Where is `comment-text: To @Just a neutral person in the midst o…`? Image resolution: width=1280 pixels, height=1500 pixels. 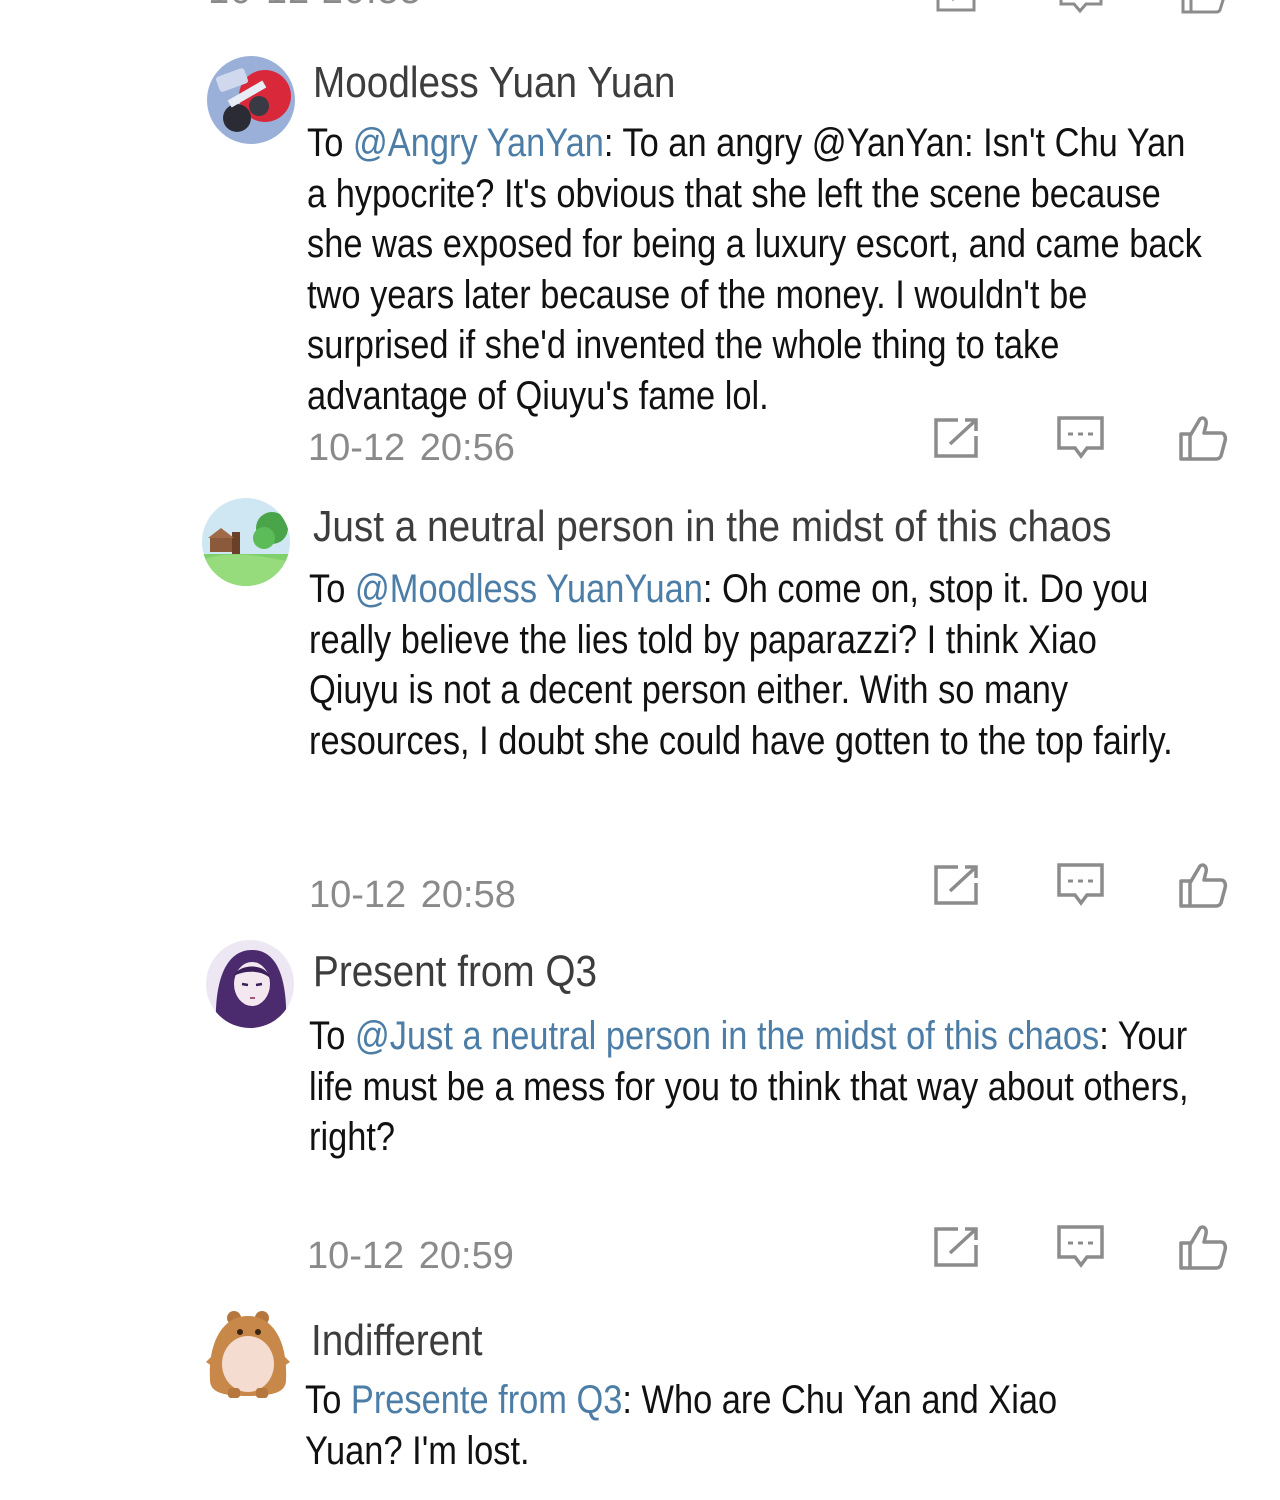 comment-text: To @Just a neutral person in the midst o… is located at coordinates (752, 1087).